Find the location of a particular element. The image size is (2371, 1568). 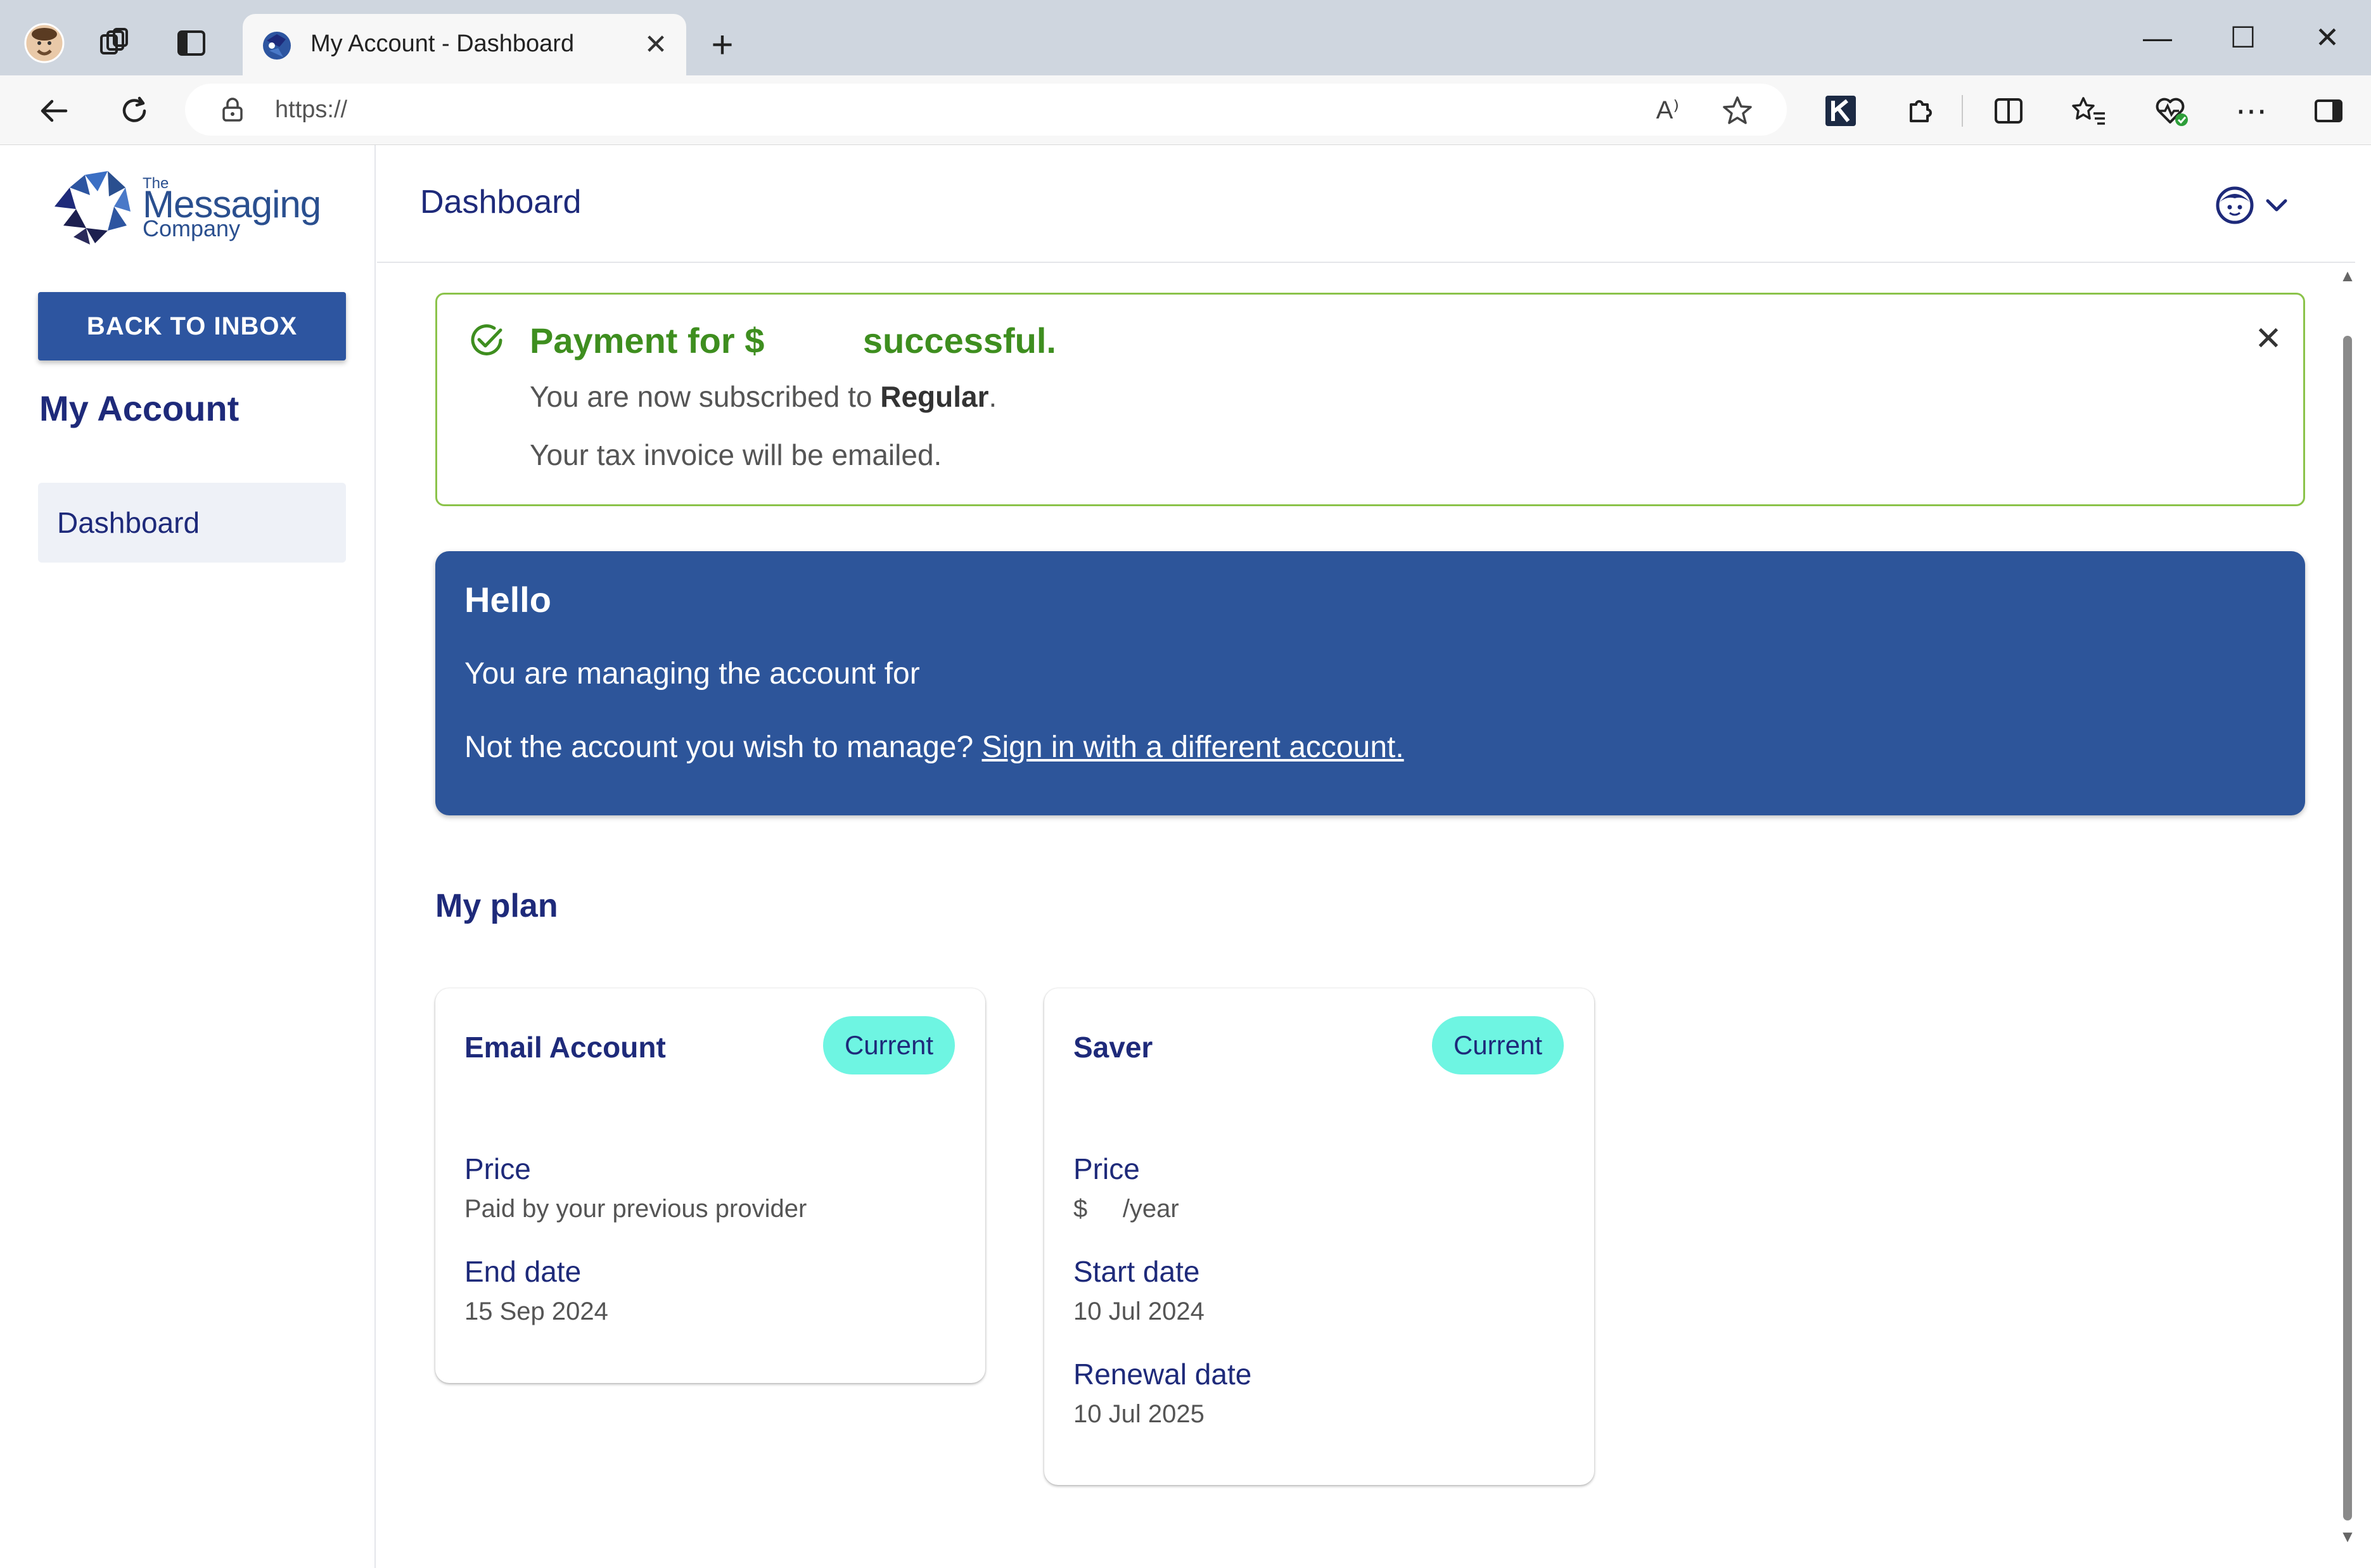

read-aloud-icon: A⁾ is located at coordinates (1668, 110).